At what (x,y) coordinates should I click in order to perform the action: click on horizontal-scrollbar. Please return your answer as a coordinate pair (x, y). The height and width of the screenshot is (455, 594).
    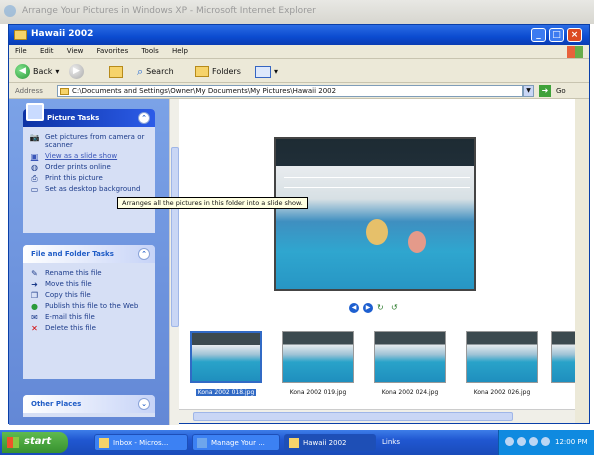
    Looking at the image, I should click on (377, 416).